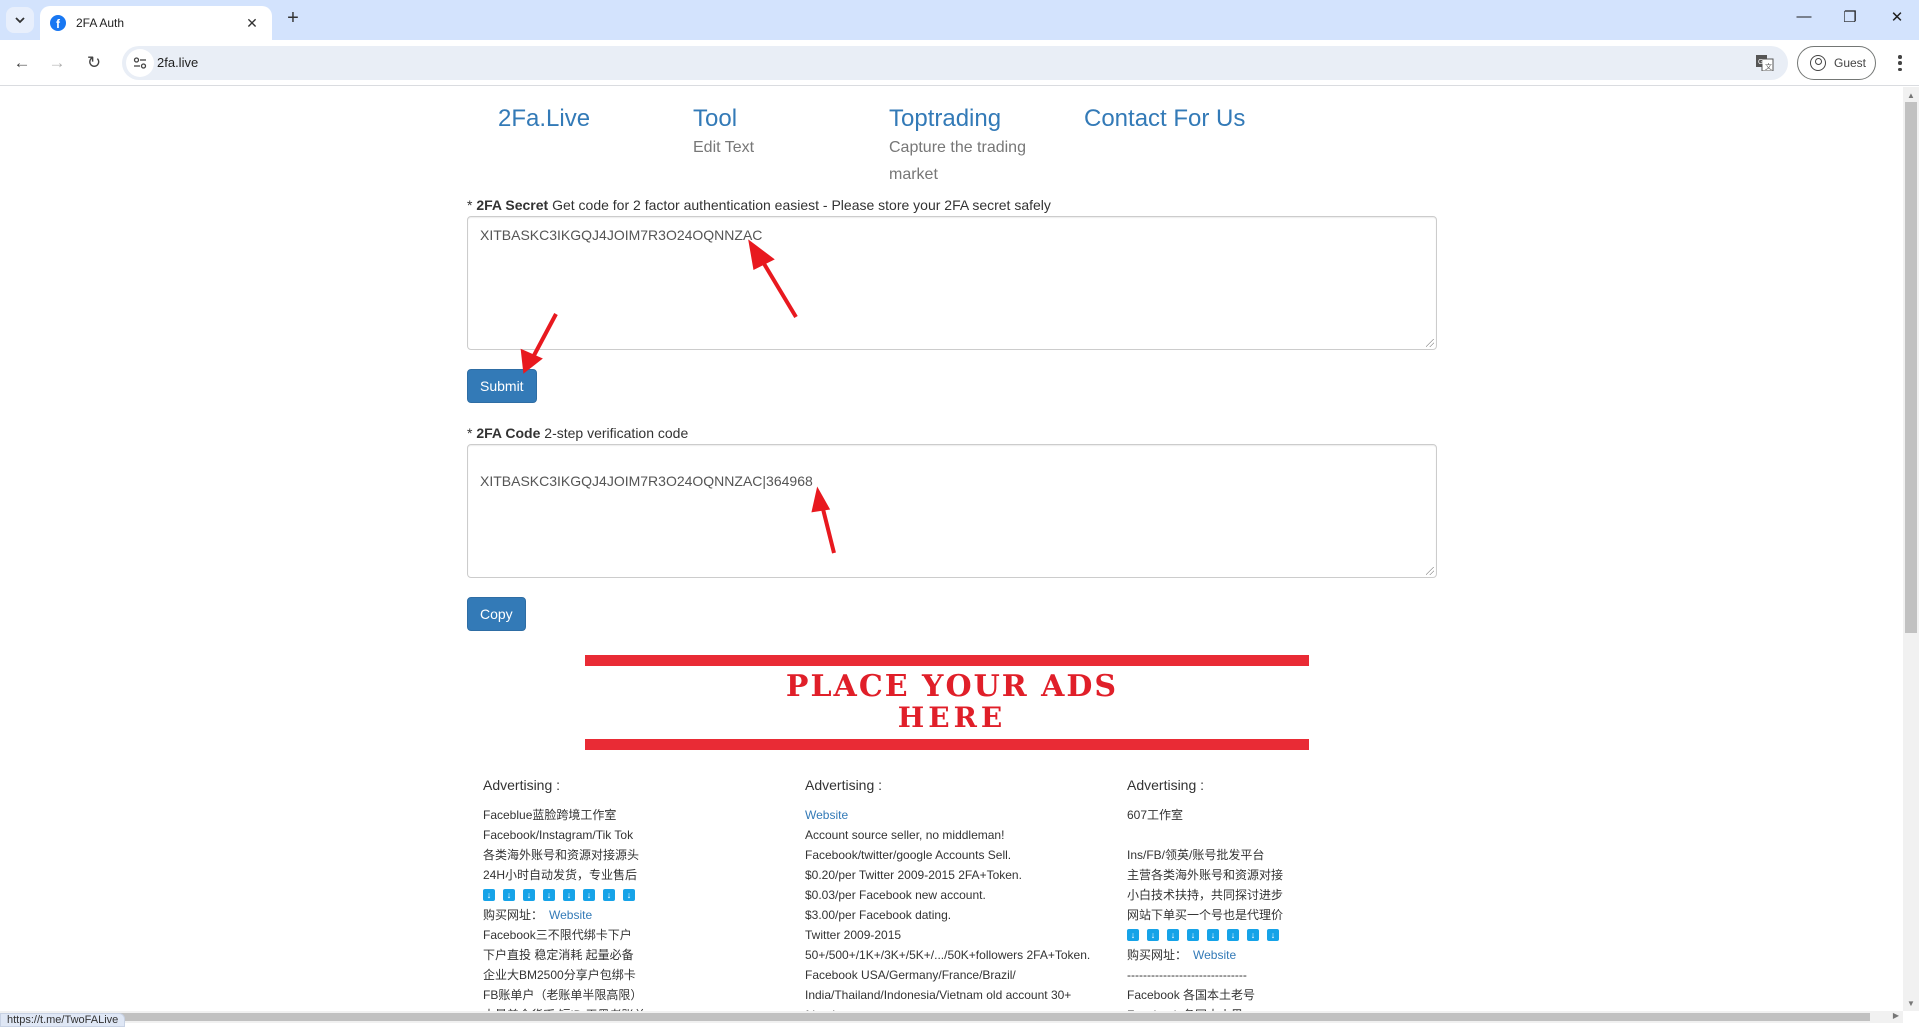  I want to click on ad-line, so click(1287, 835).